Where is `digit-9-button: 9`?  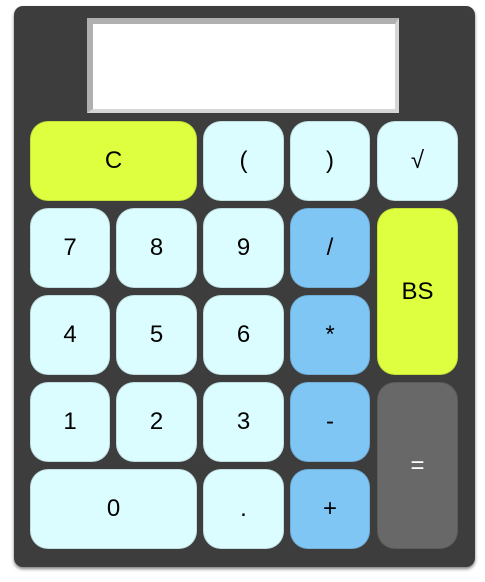
digit-9-button: 9 is located at coordinates (243, 248).